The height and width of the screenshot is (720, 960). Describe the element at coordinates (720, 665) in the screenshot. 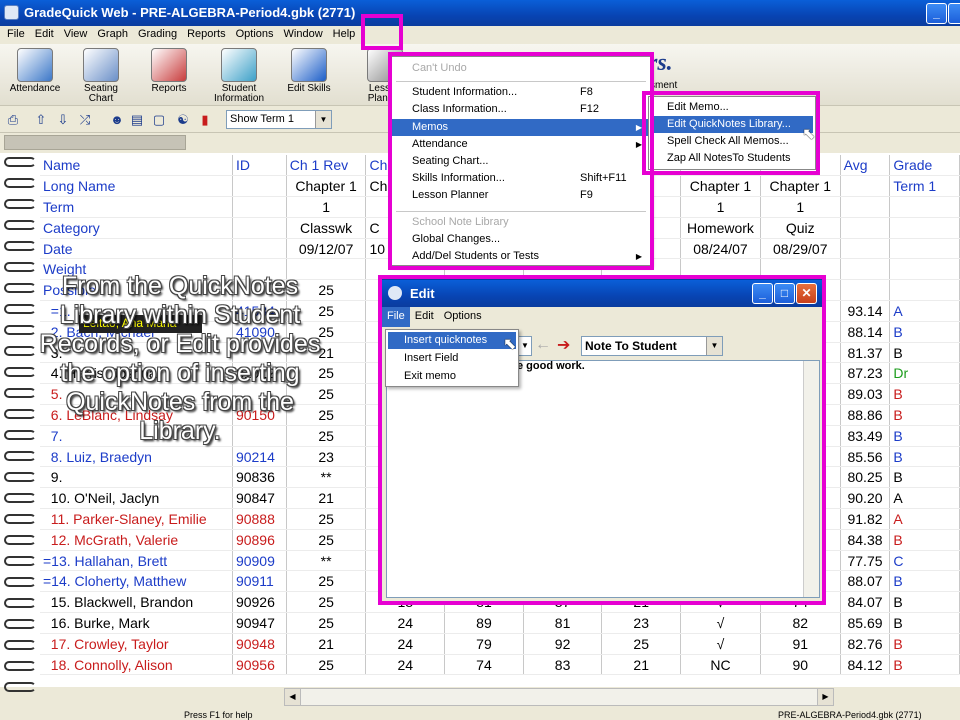

I see `grid-cell: NC` at that location.